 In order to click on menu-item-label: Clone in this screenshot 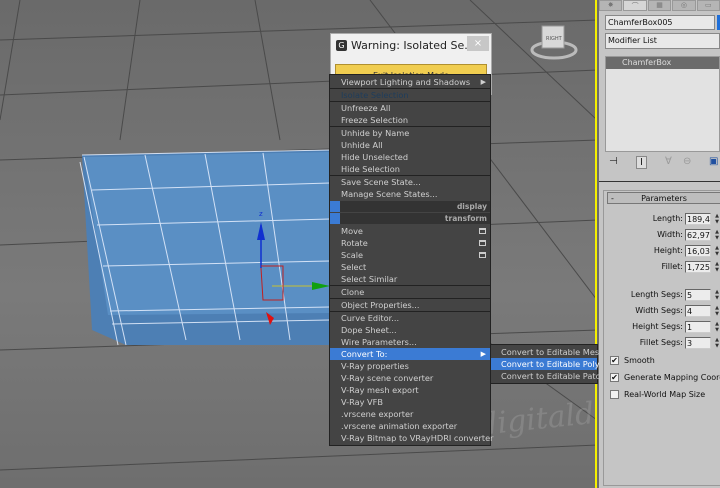, I will do `click(353, 292)`.